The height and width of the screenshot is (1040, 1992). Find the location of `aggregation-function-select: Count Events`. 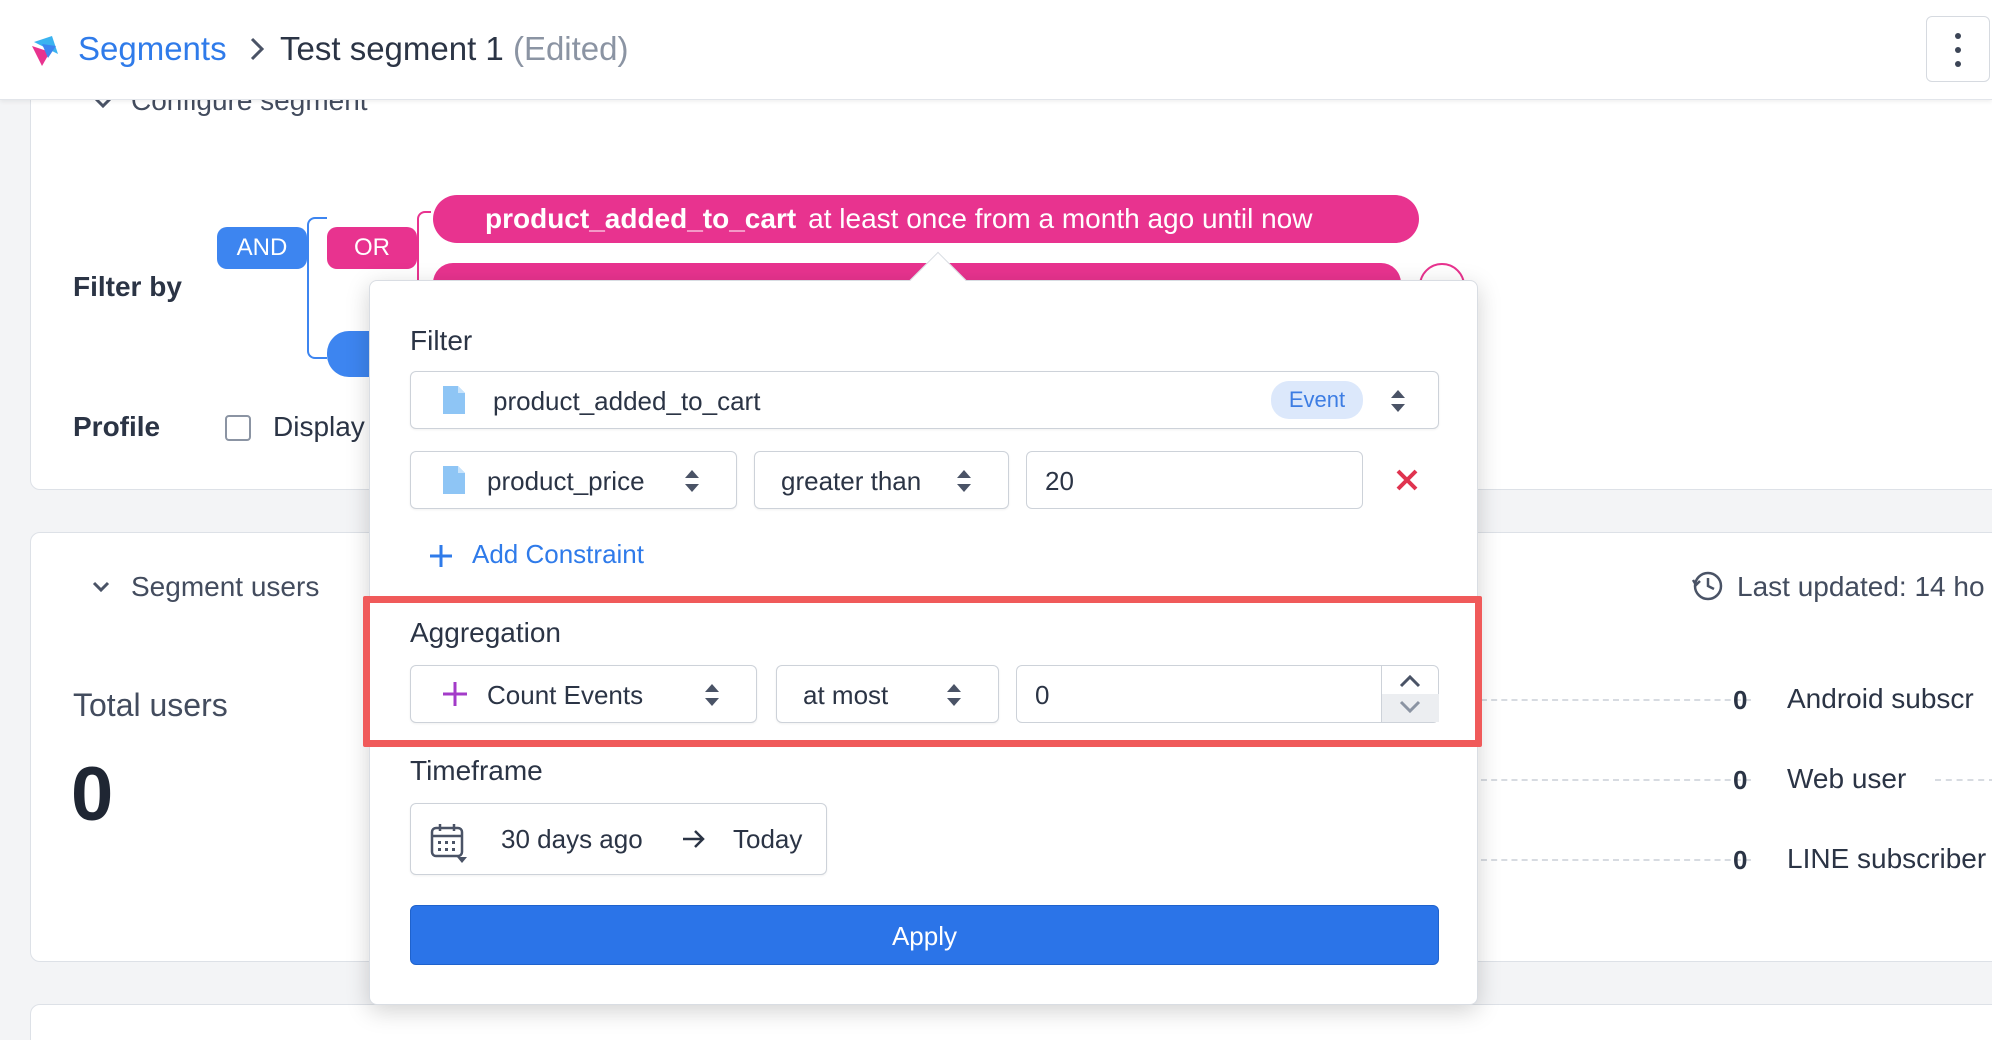

aggregation-function-select: Count Events is located at coordinates (583, 694).